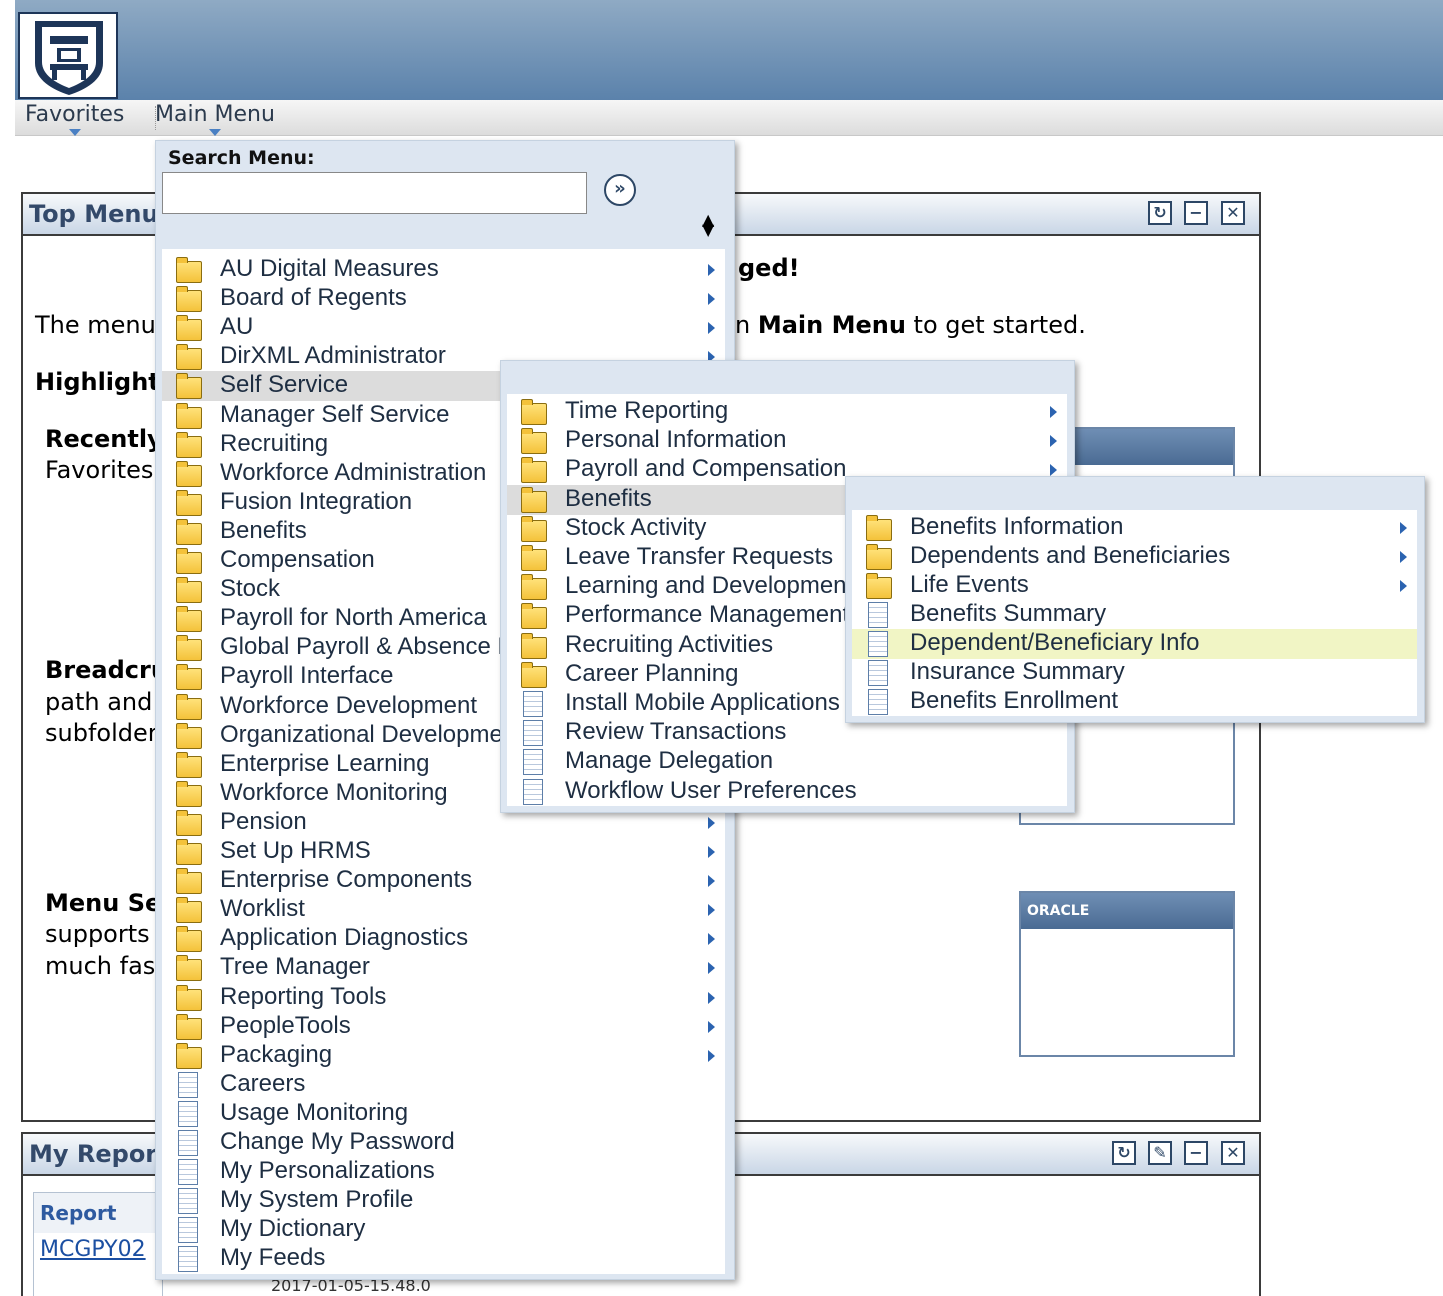 Image resolution: width=1443 pixels, height=1296 pixels. I want to click on scroll-icon: ▲ ▼, so click(708, 225).